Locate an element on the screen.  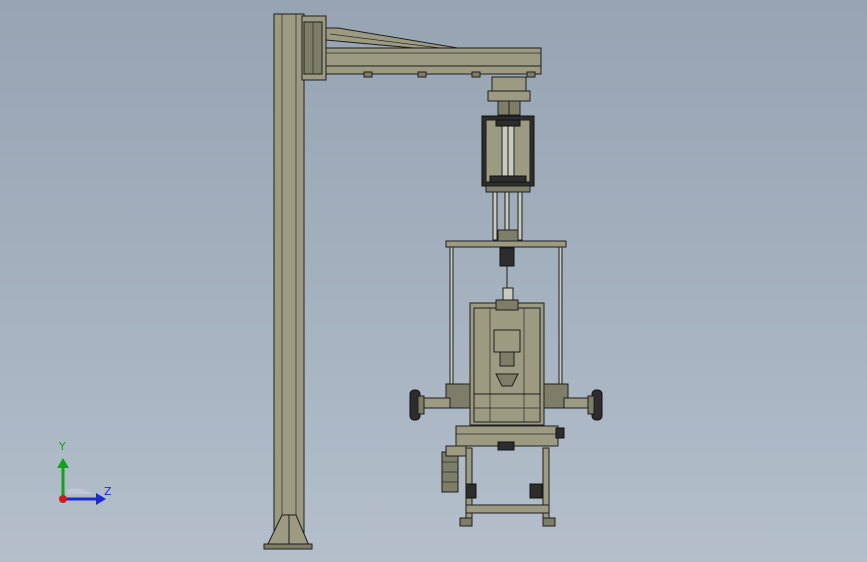
trolley is located at coordinates (509, 96).